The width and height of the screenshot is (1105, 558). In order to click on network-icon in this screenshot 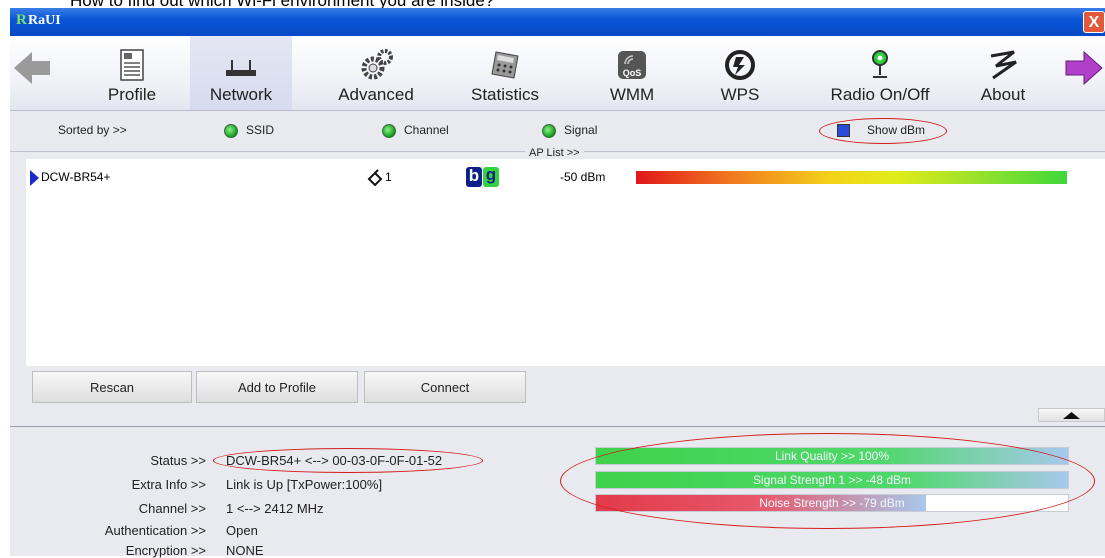, I will do `click(241, 68)`.